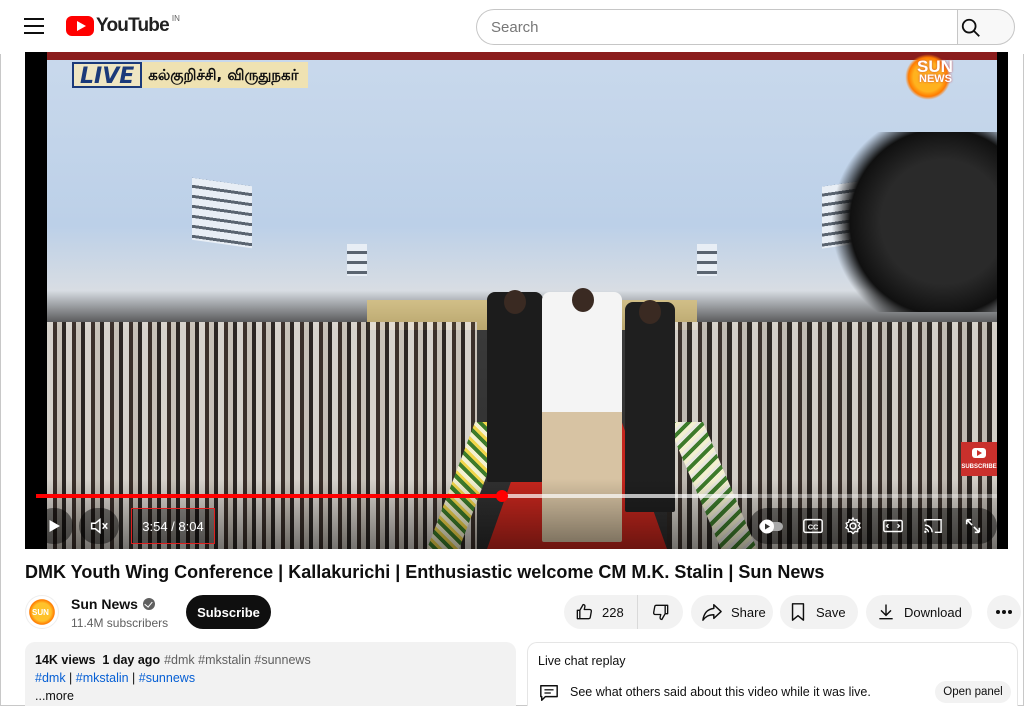  What do you see at coordinates (269, 496) in the screenshot?
I see `progress-played` at bounding box center [269, 496].